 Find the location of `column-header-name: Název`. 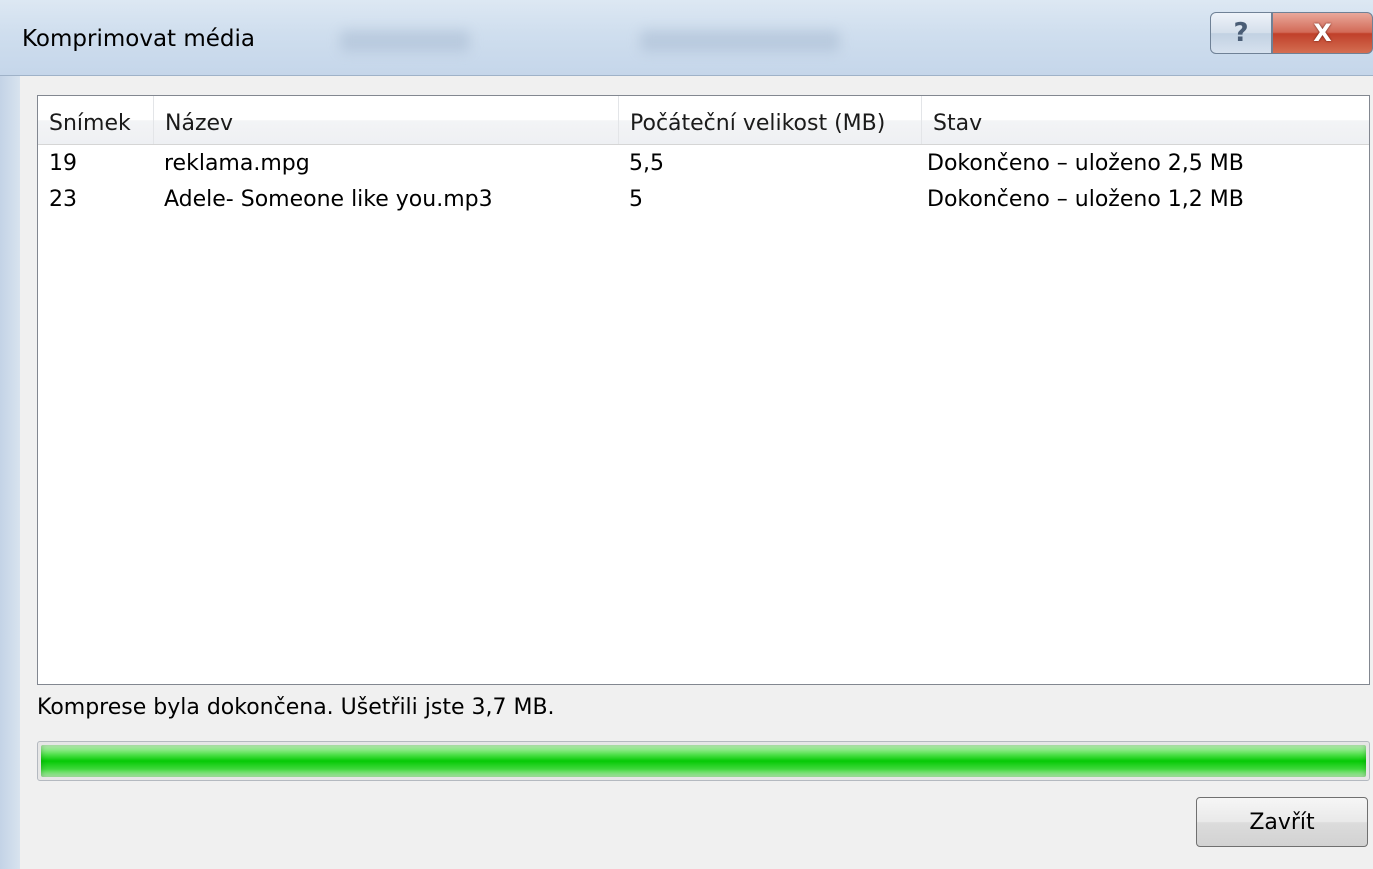

column-header-name: Název is located at coordinates (386, 120).